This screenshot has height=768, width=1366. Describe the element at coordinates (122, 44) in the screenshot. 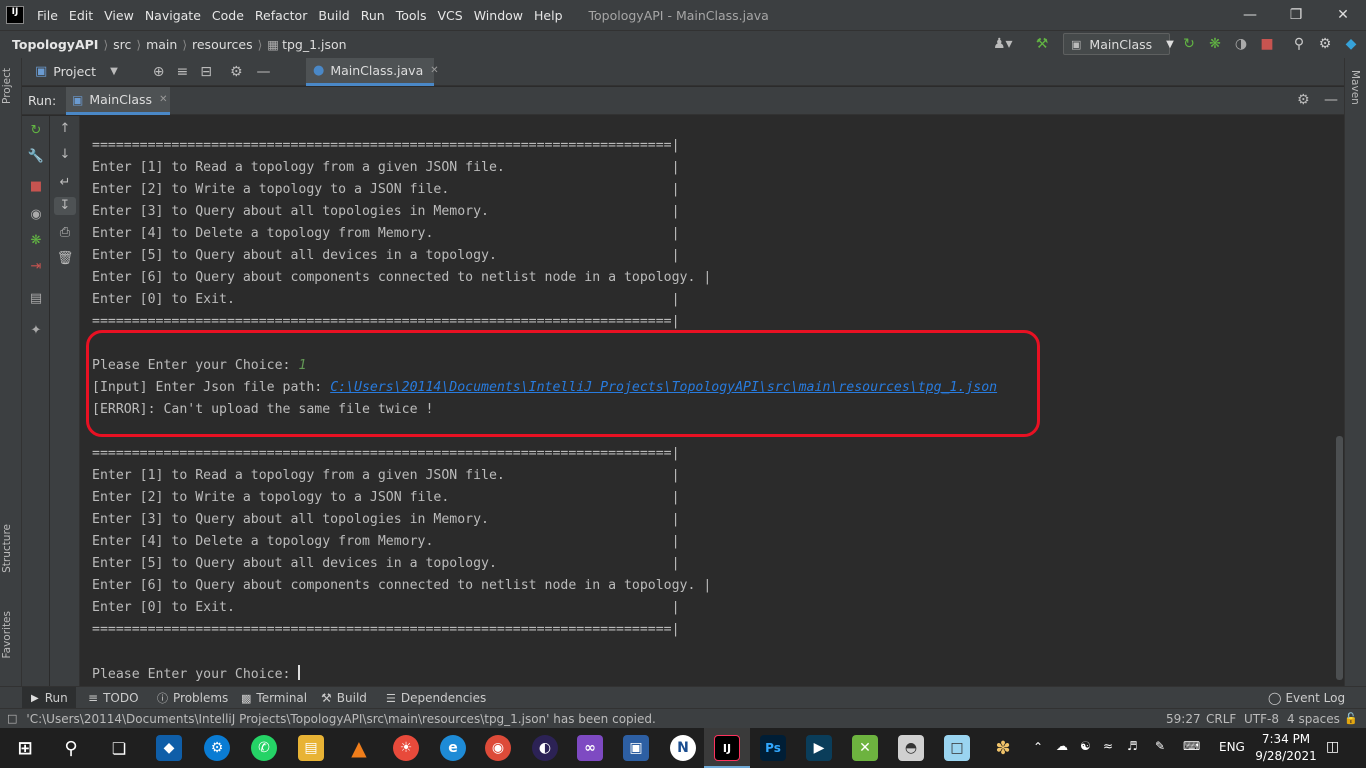

I see `breadcrumb-src: src` at that location.